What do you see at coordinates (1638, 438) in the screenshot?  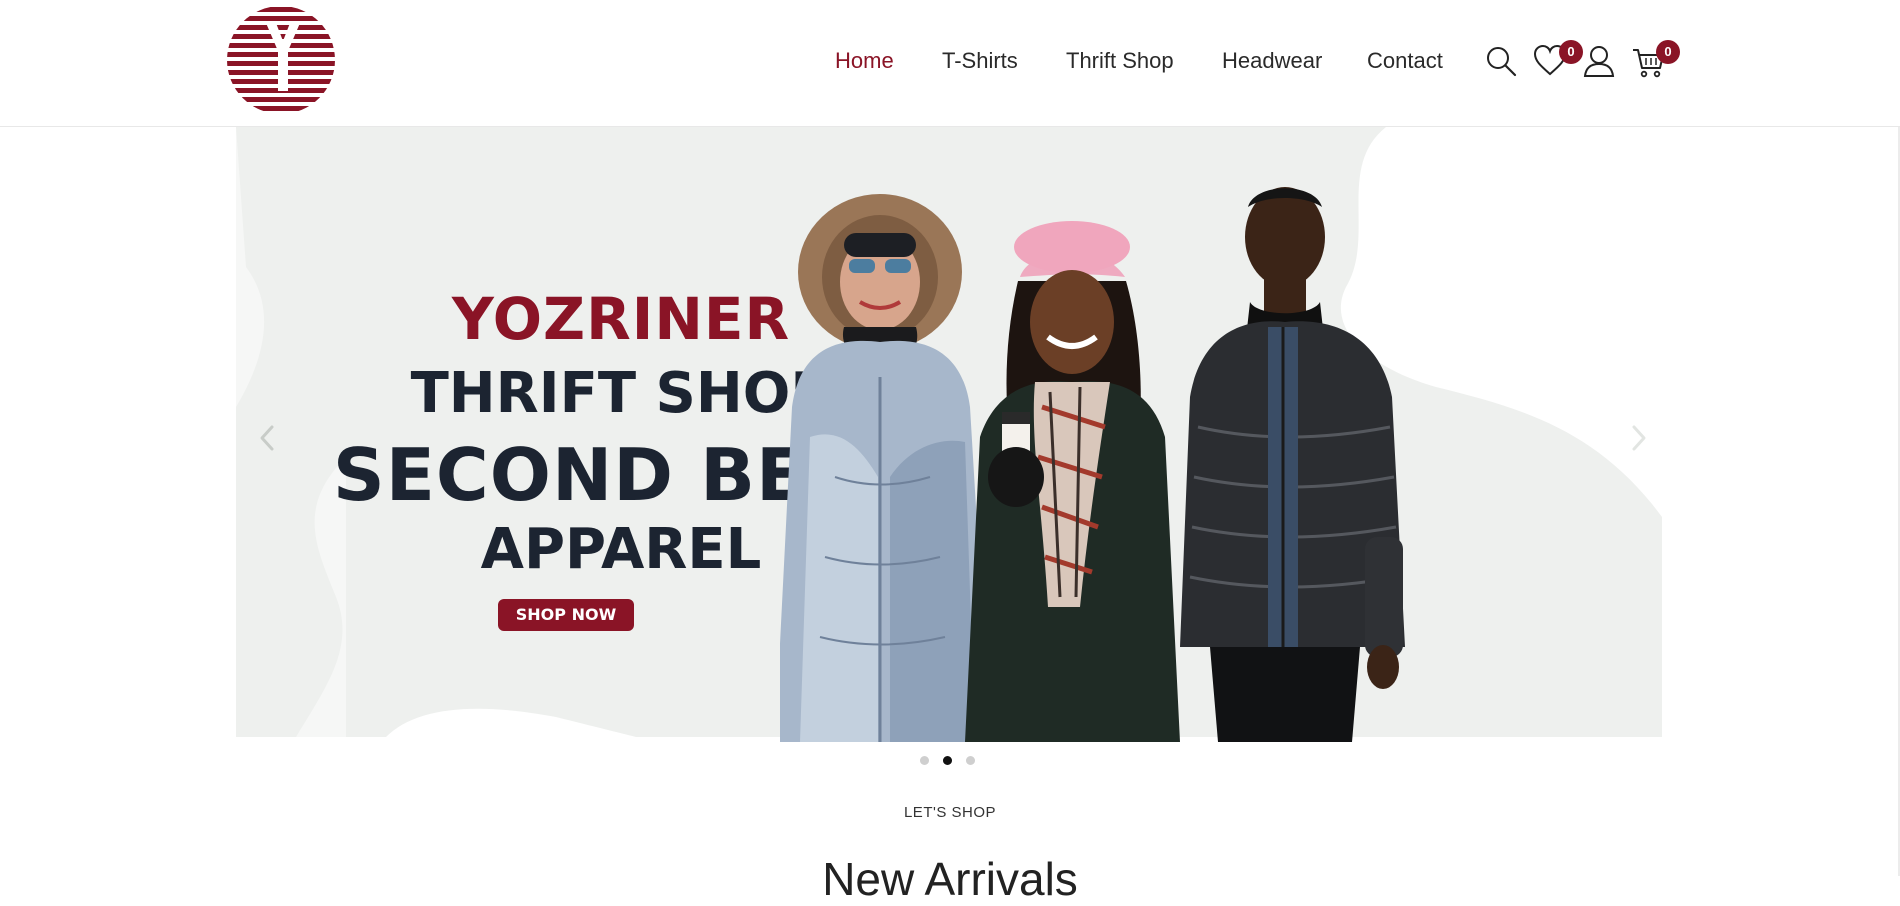 I see `chevron-right-icon` at bounding box center [1638, 438].